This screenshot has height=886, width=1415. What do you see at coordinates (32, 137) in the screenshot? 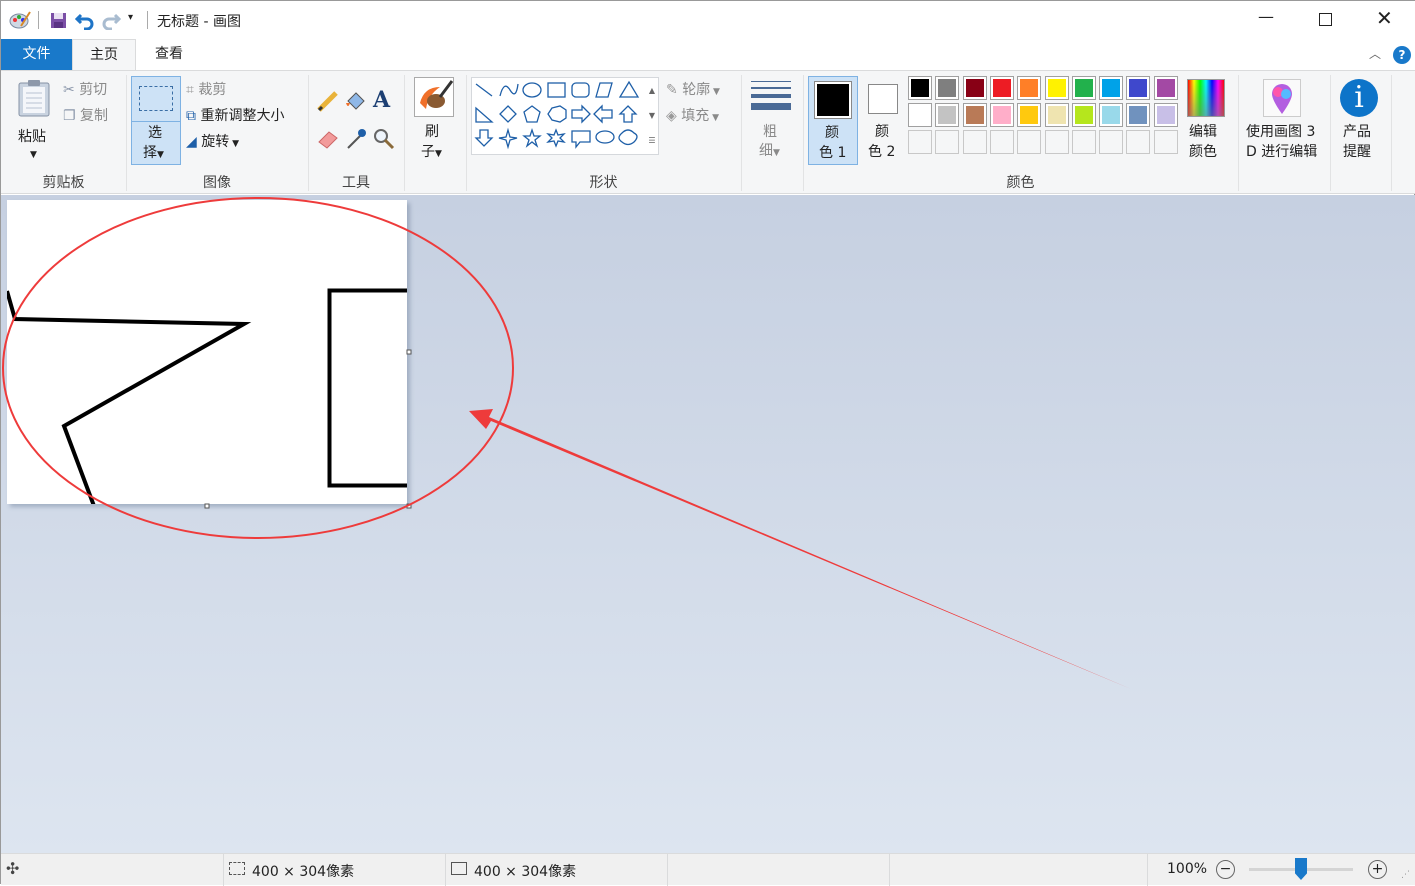
I see `paste-label: 粘贴` at bounding box center [32, 137].